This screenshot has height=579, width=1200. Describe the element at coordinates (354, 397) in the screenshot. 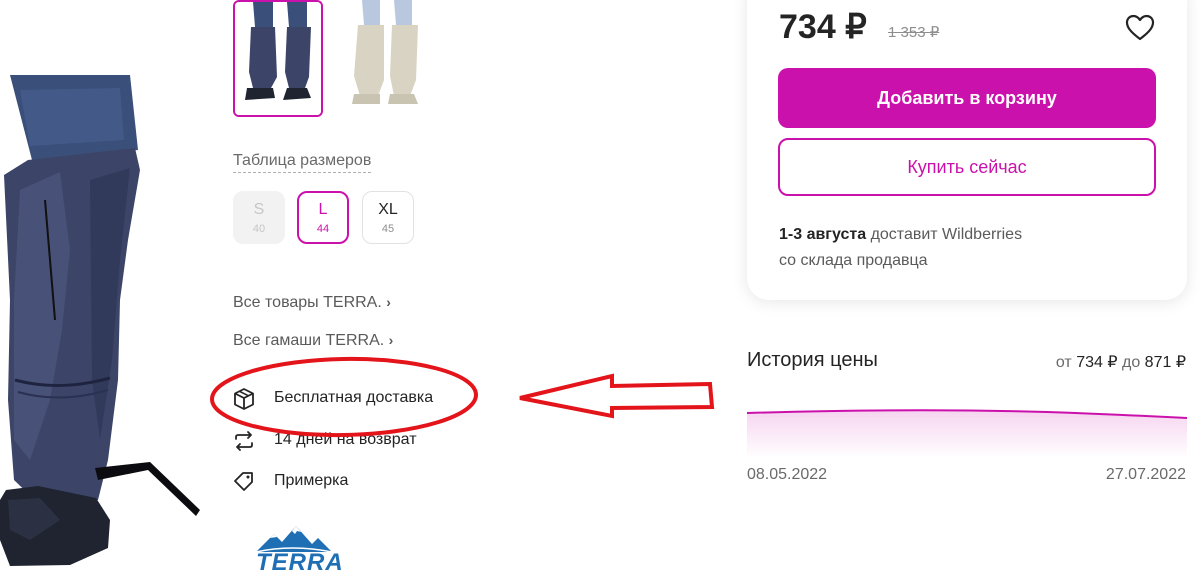

I see `free-delivery-label: Бесплатная доставка` at that location.